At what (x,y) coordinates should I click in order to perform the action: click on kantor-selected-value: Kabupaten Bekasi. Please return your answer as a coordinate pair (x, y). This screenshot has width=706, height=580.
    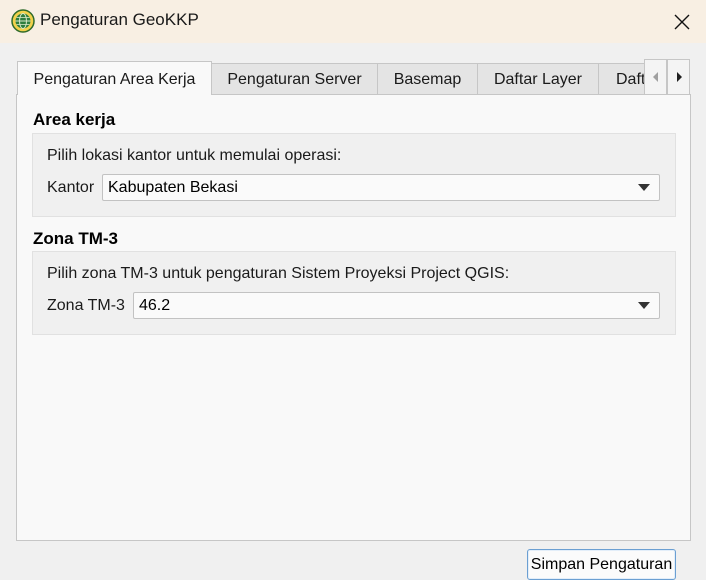
    Looking at the image, I should click on (173, 187).